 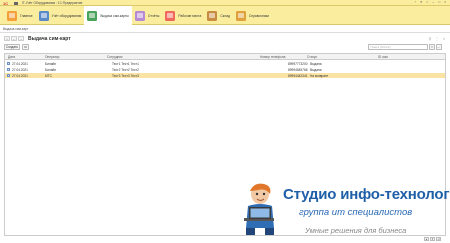 What do you see at coordinates (312, 57) in the screenshot?
I see `column-status: Статус` at bounding box center [312, 57].